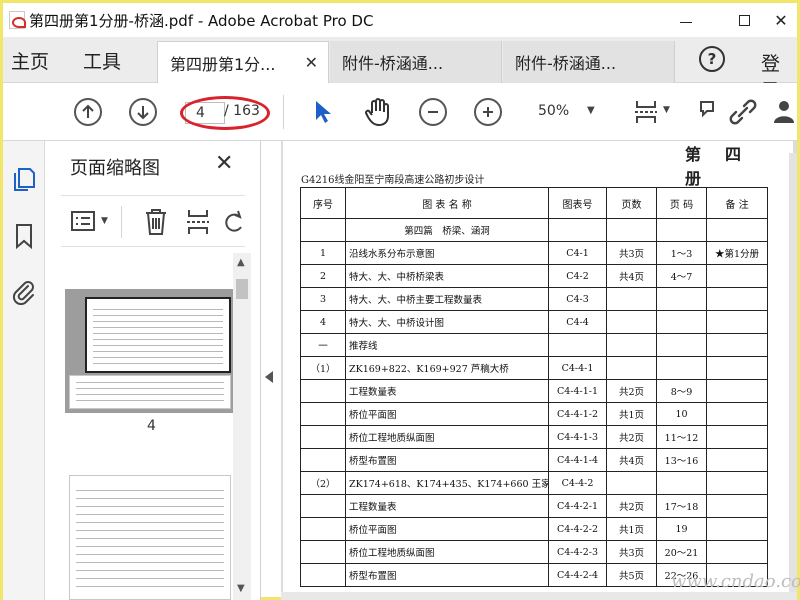 The image size is (800, 600). Describe the element at coordinates (447, 299) in the screenshot. I see `row-title: 特大、大、中桥主要工程数量表` at that location.